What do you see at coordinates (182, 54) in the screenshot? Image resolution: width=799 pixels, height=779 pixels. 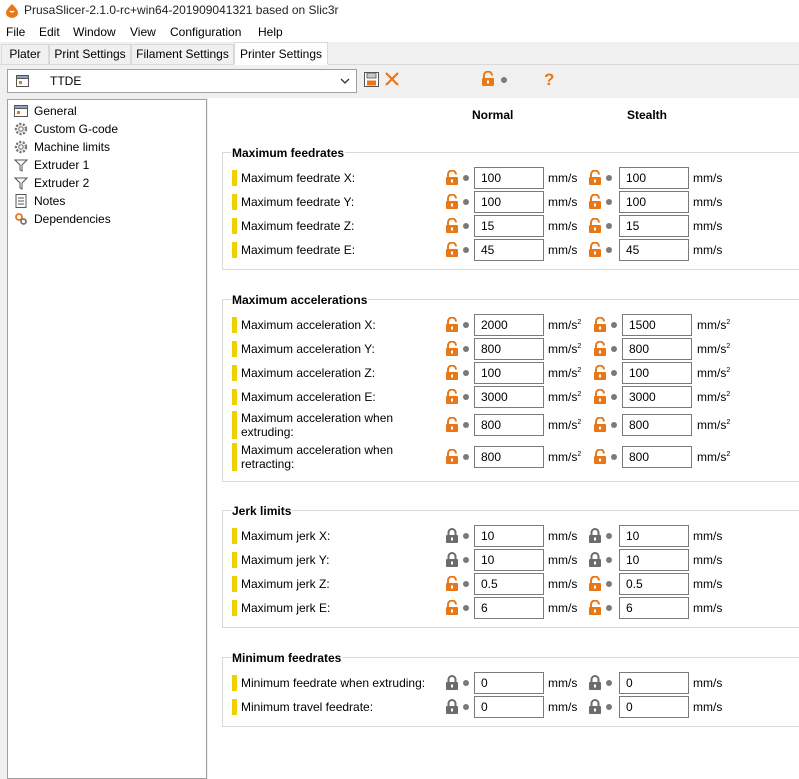 I see `tab-filament-settings: Filament Settings` at bounding box center [182, 54].